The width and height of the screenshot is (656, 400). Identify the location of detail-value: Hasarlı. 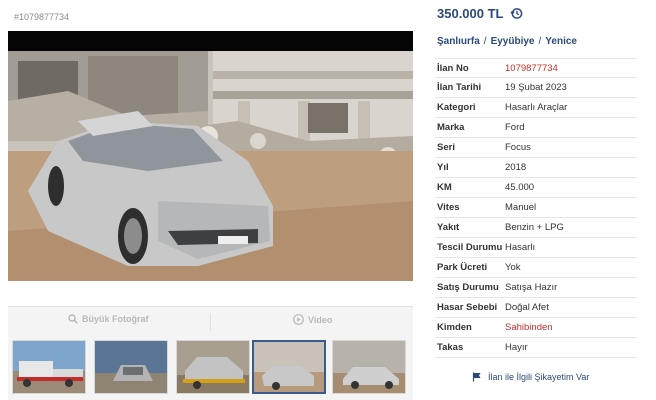
(520, 247).